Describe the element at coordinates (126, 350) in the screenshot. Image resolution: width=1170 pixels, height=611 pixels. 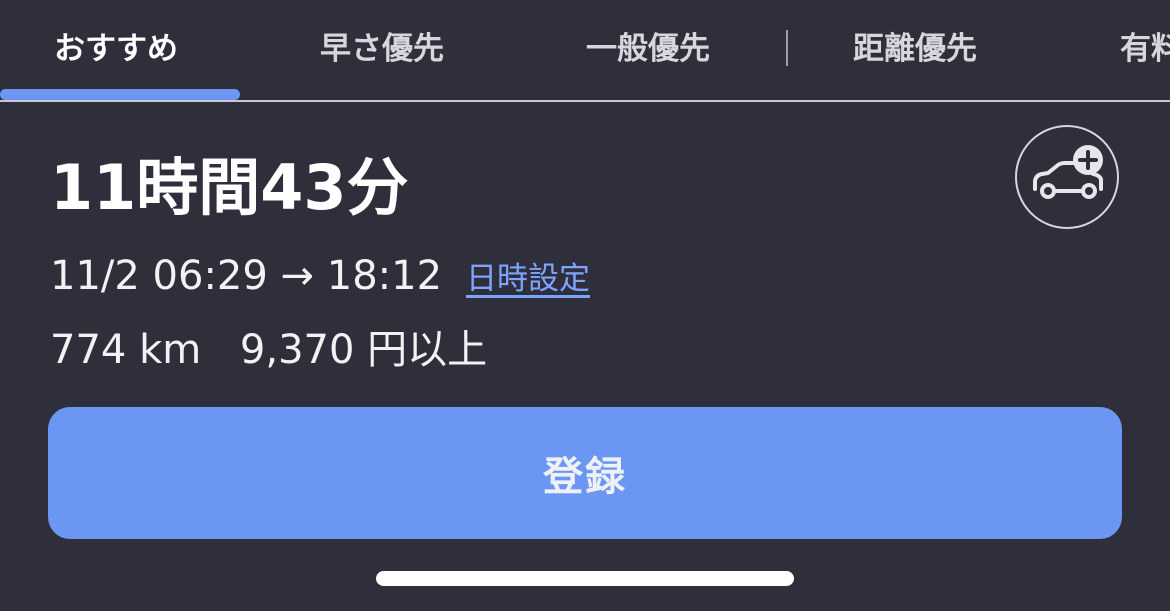
I see `route-distance: 774 km` at that location.